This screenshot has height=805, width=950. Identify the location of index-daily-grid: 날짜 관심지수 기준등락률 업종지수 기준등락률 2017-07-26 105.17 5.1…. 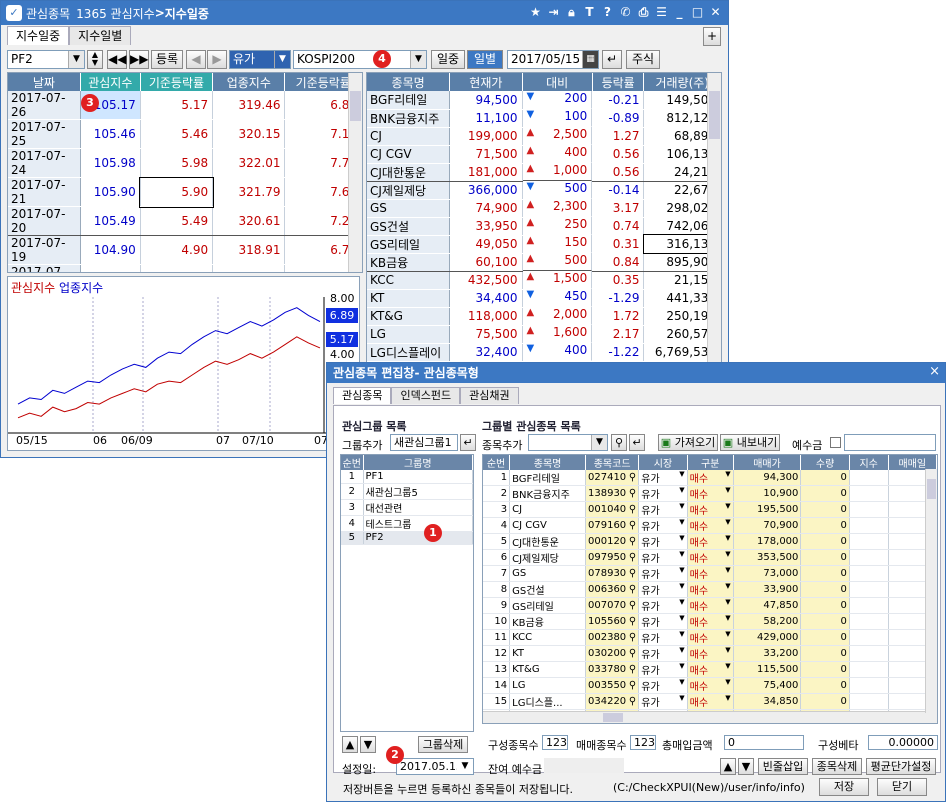
(185, 172).